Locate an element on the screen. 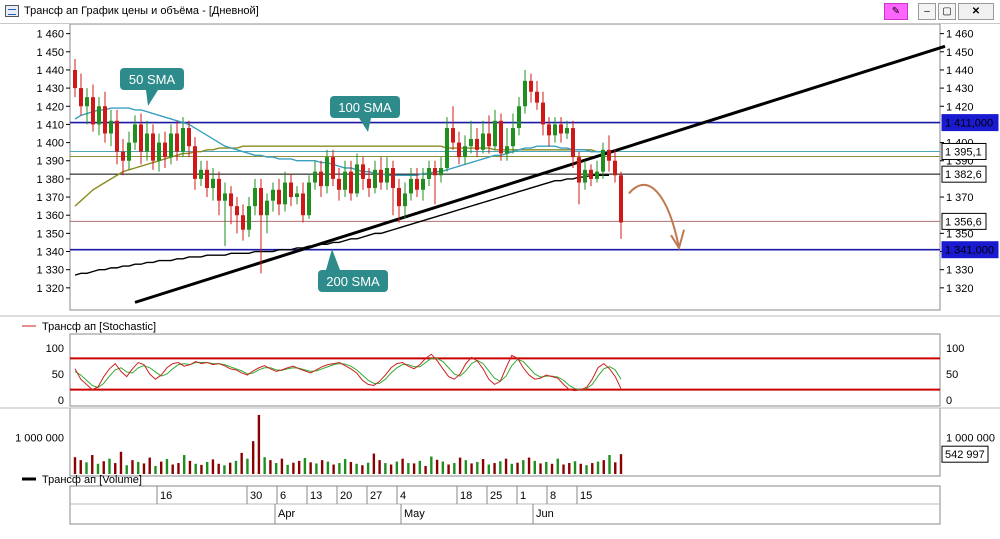  month-label: Jun is located at coordinates (545, 514).